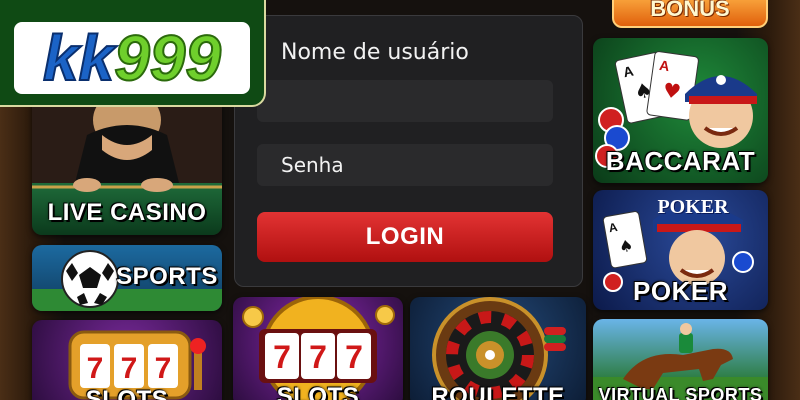  Describe the element at coordinates (693, 207) in the screenshot. I see `poker-sign: POKER` at that location.